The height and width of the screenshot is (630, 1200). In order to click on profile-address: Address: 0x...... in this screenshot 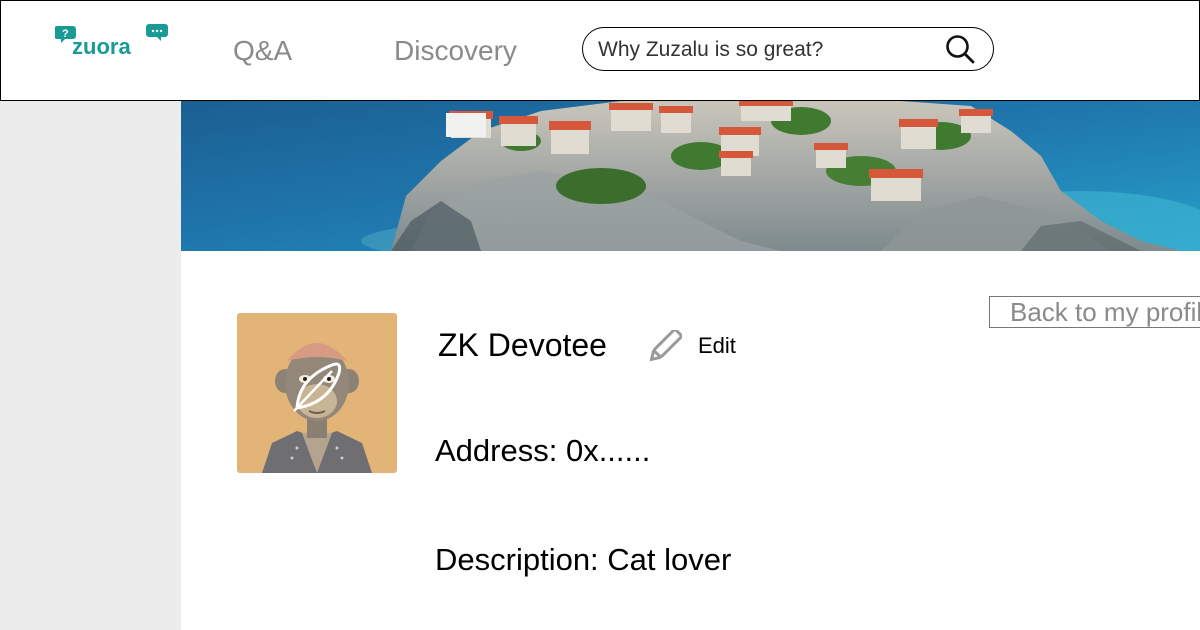, I will do `click(543, 450)`.